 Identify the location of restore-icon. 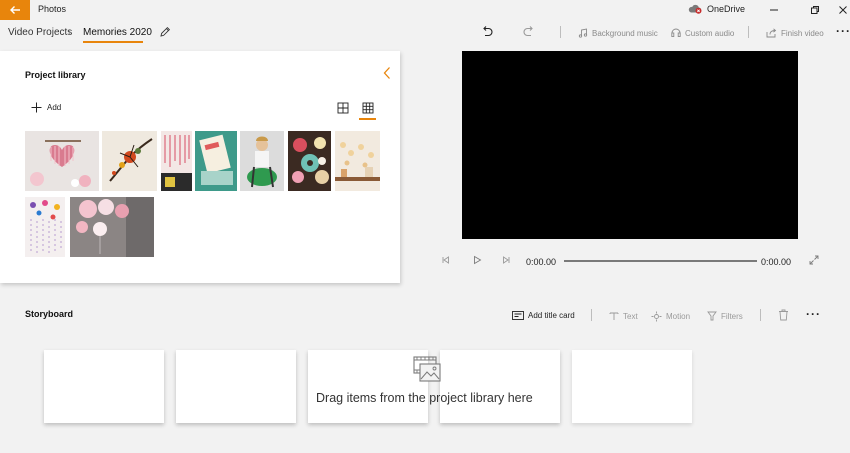
(815, 10).